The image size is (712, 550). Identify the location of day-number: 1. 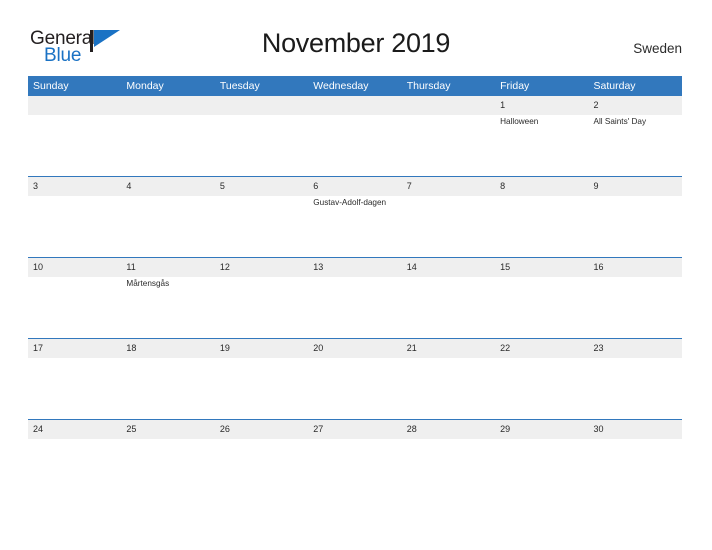
(541, 105).